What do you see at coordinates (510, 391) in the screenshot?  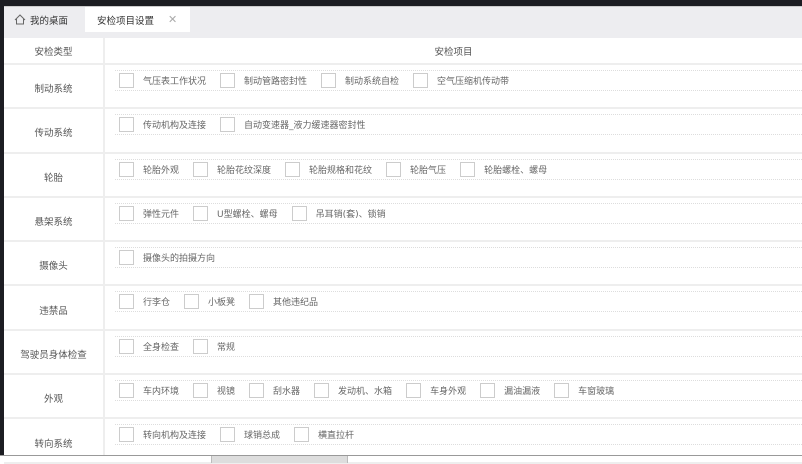 I see `checkbox-item: 漏油漏液` at bounding box center [510, 391].